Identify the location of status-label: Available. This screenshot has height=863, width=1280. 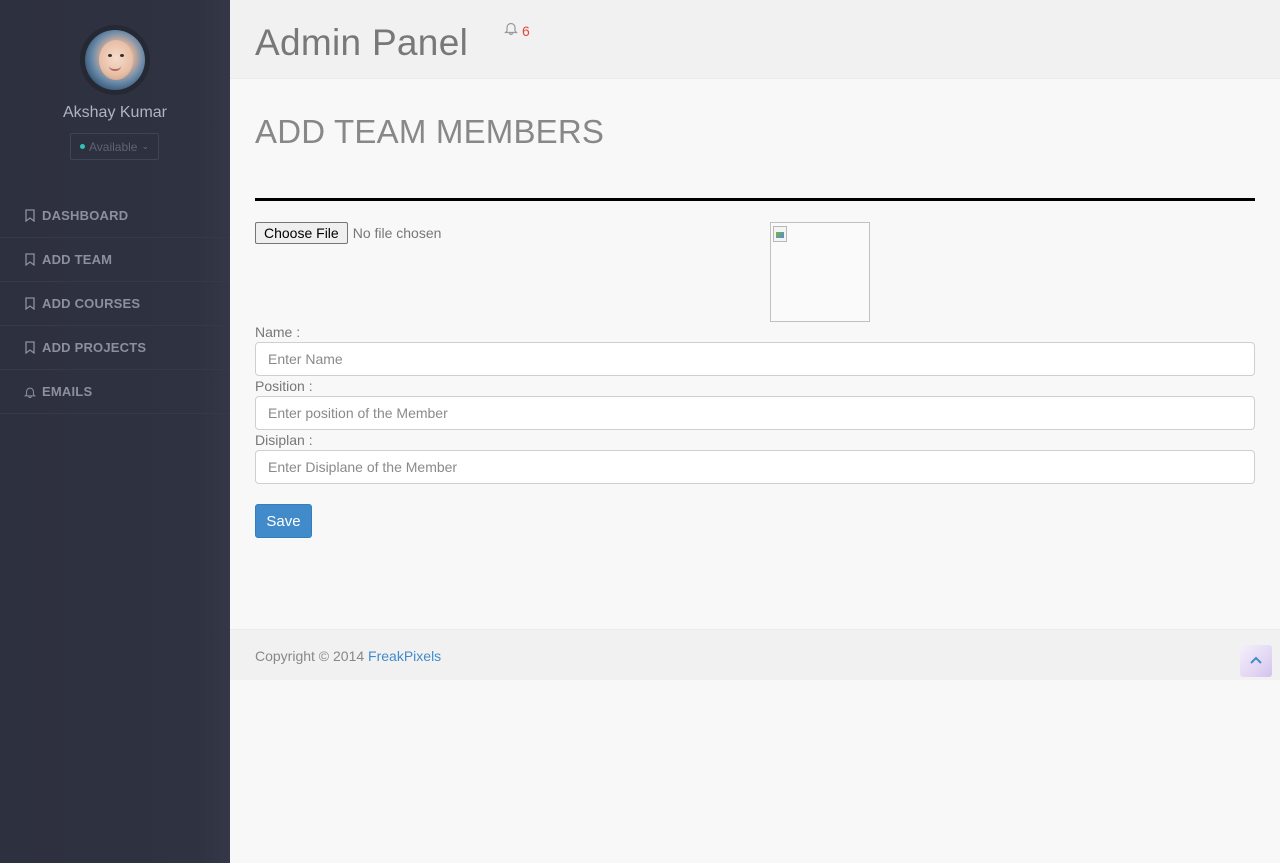
(113, 146).